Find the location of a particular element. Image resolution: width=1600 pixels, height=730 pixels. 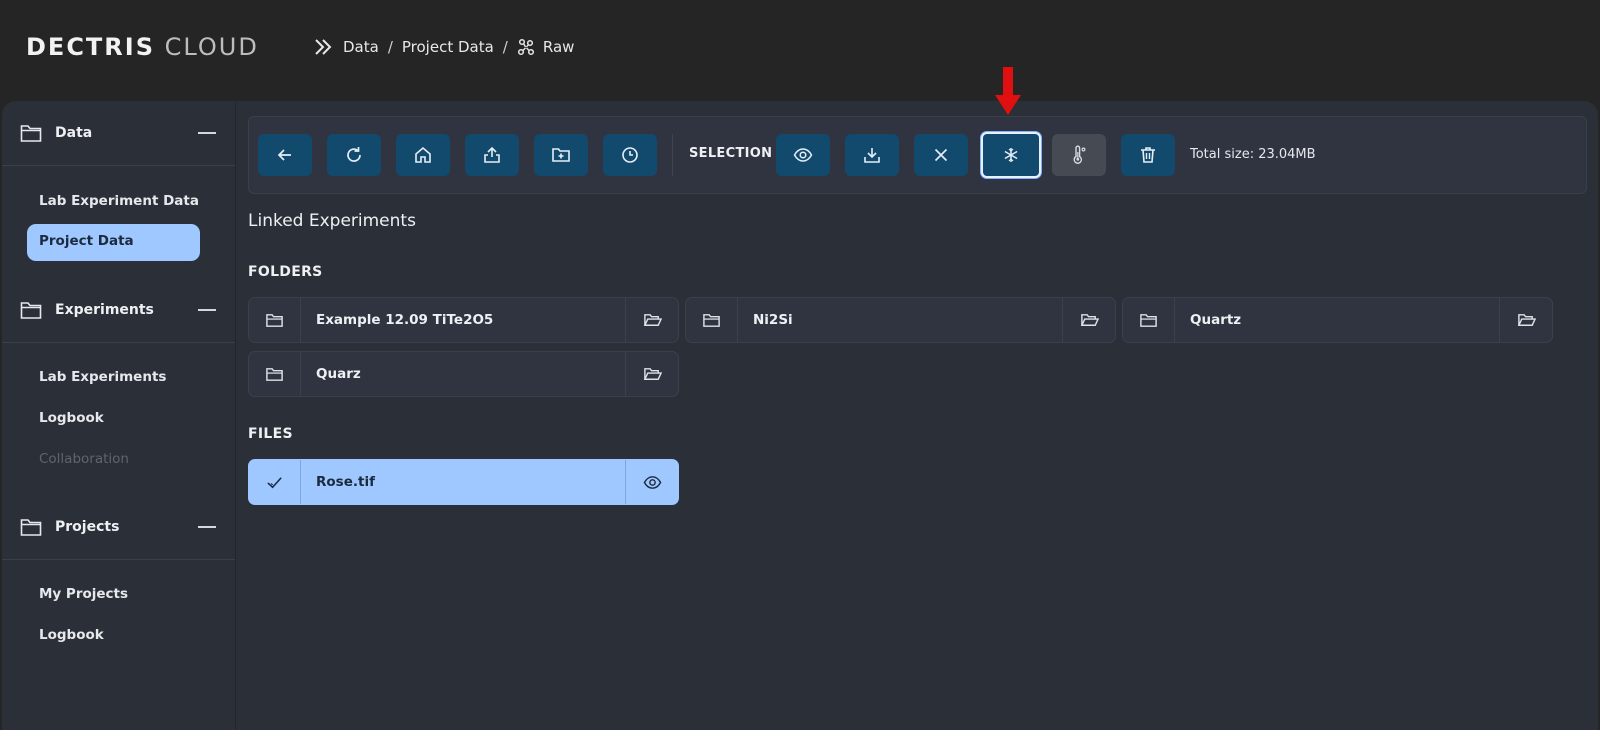

red-arrow-marker-icon is located at coordinates (1008, 91).